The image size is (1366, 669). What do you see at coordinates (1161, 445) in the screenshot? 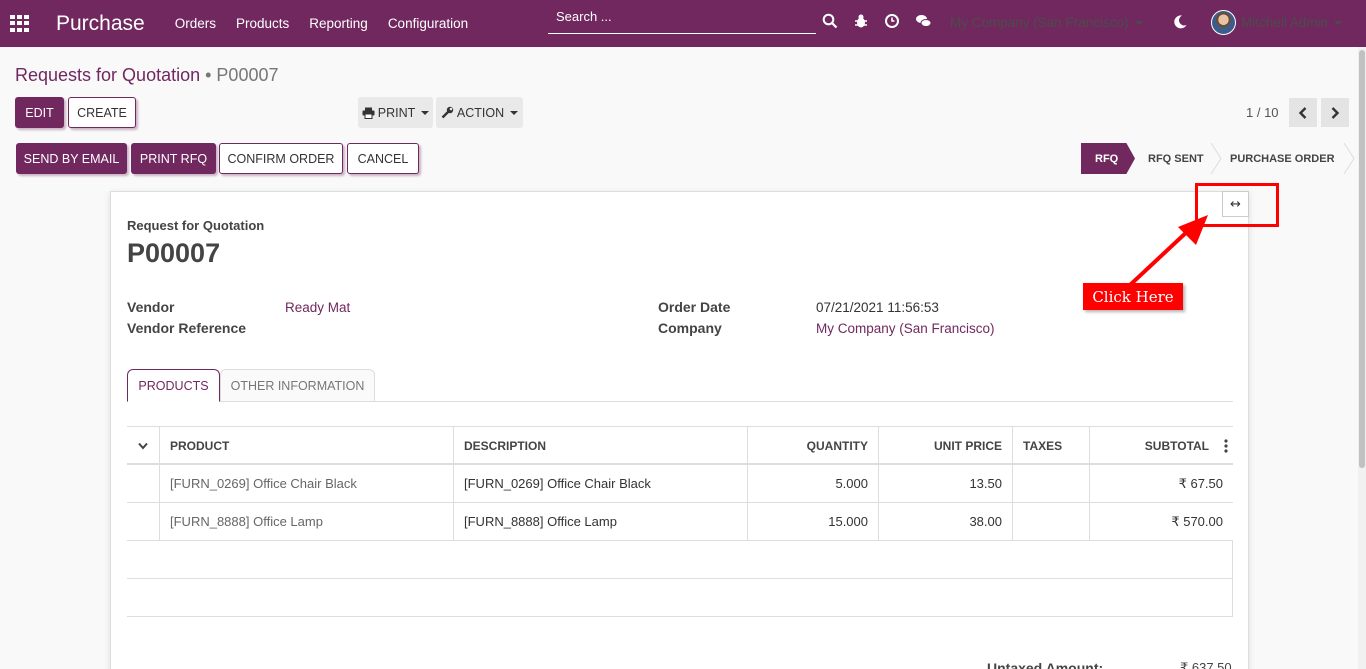
I see `header-subtotal: SUBTOTAL` at bounding box center [1161, 445].